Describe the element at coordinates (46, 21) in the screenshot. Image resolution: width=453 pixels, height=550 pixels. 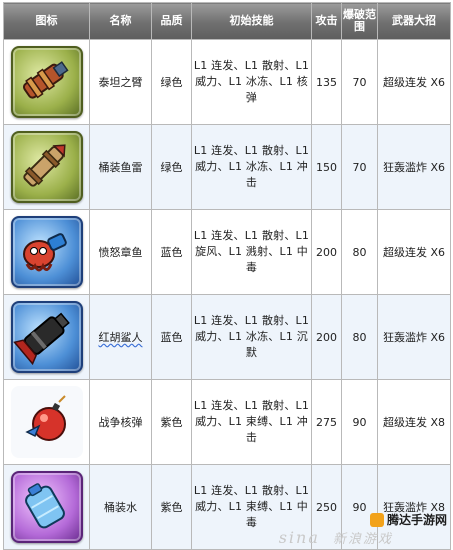
I see `header-icon: 图标` at that location.